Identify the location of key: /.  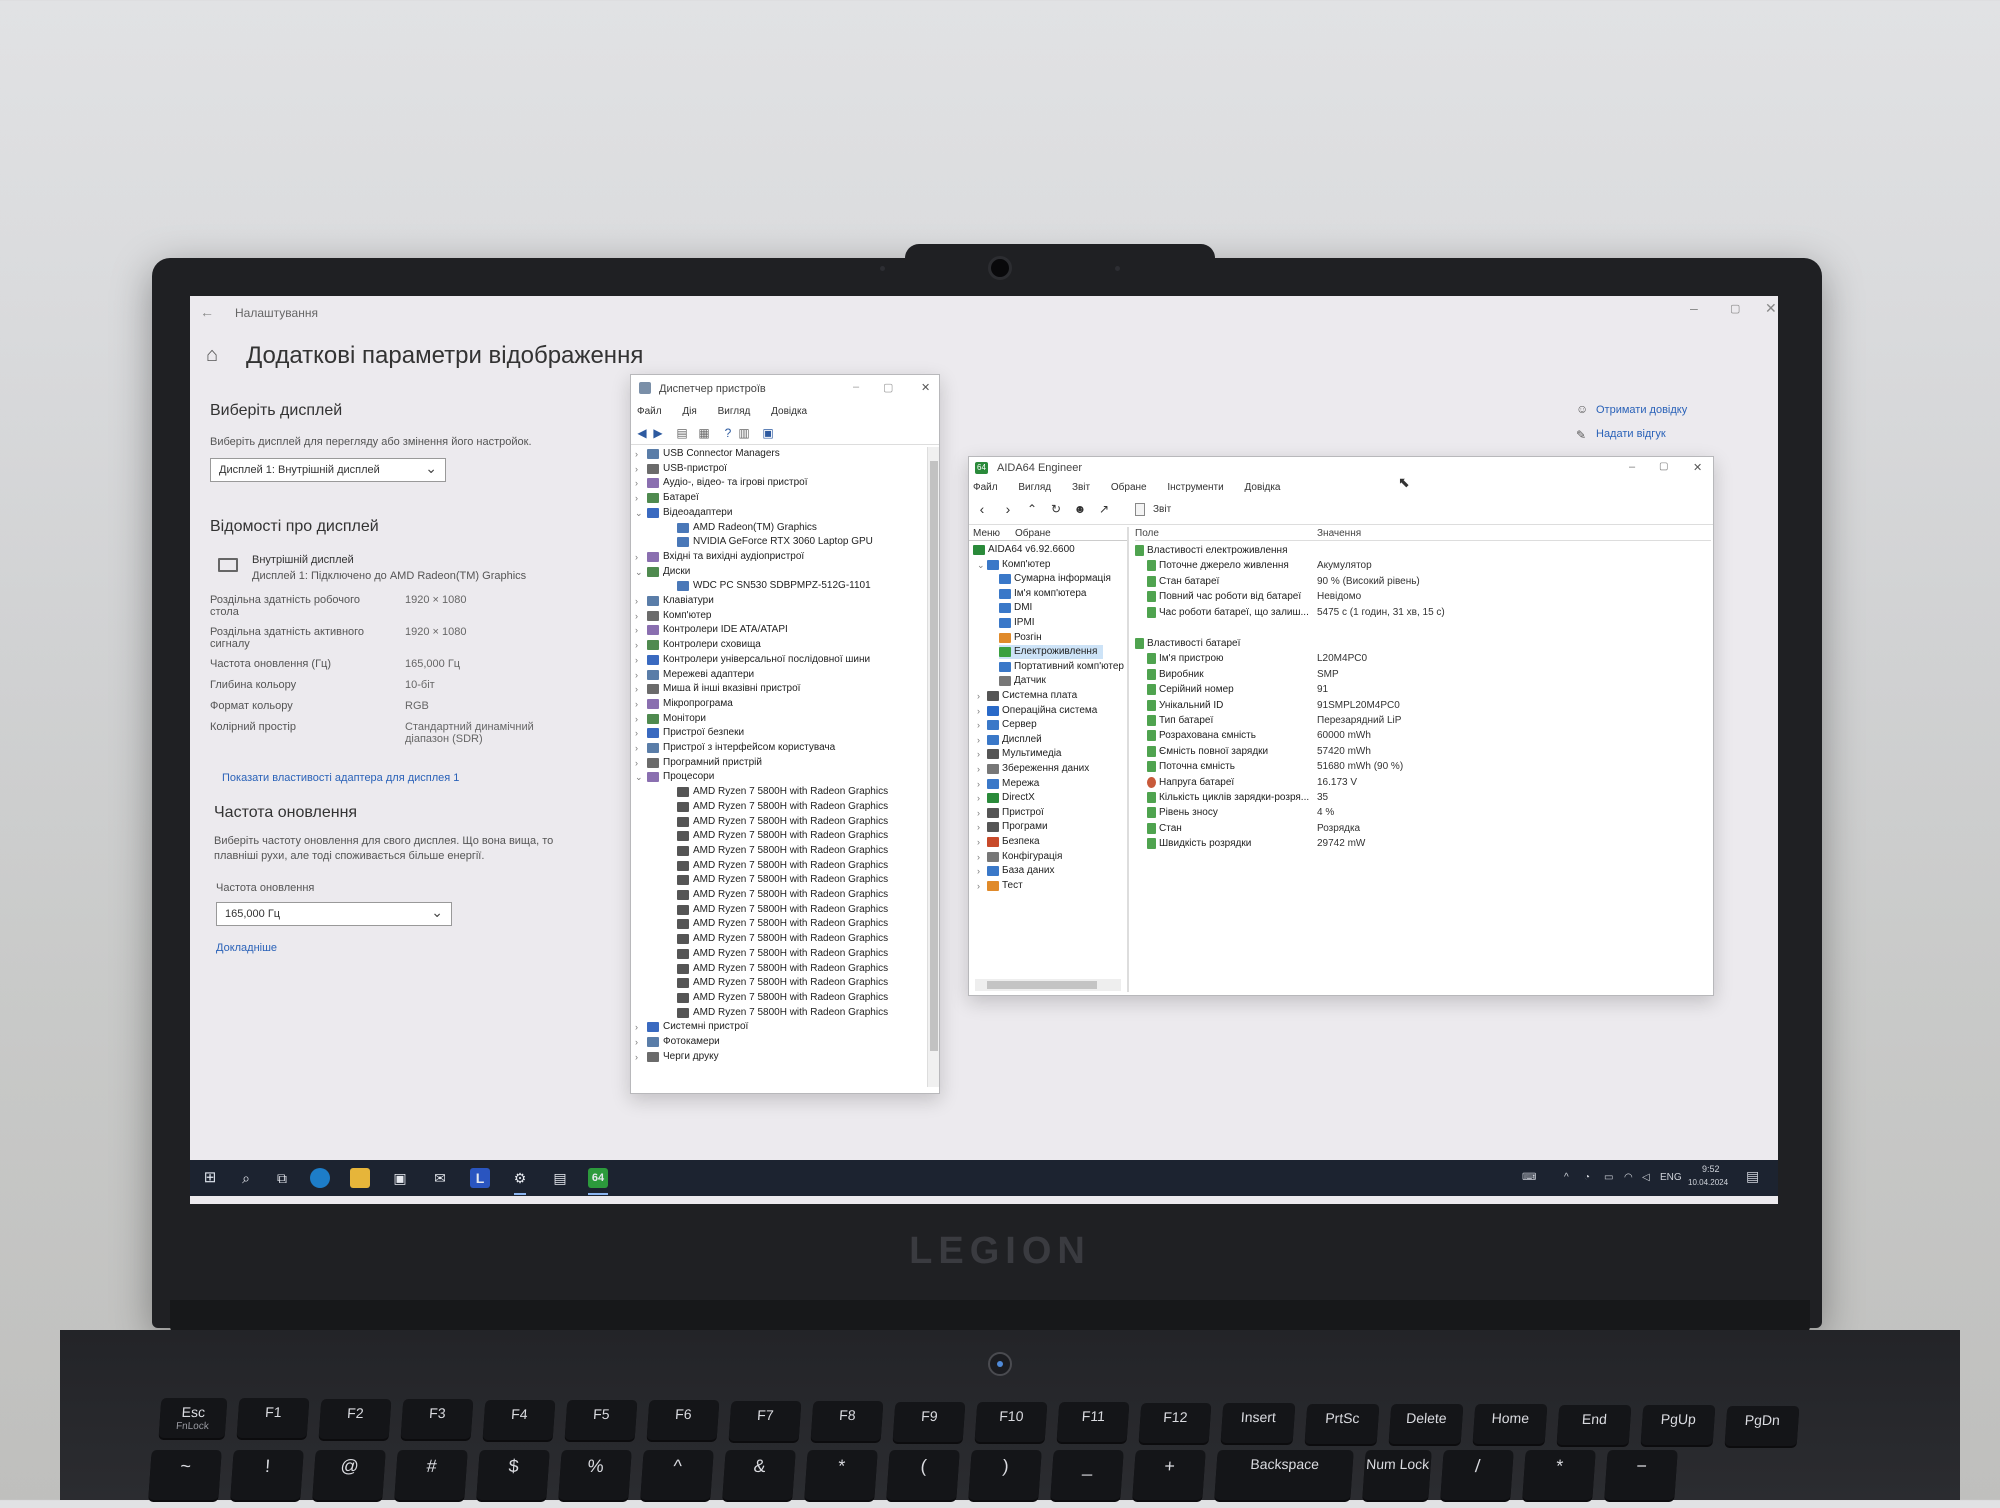
(1477, 1475).